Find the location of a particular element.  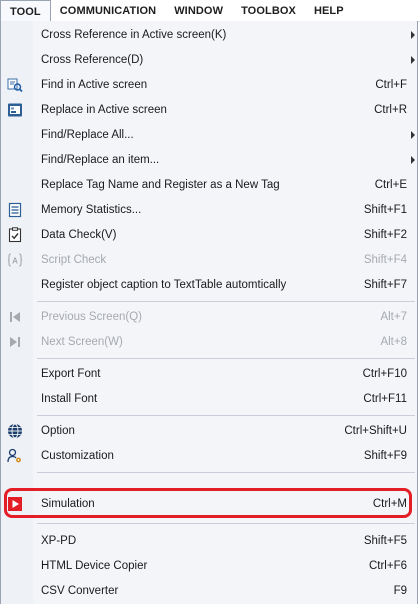

menu-item-shortcut: Shift+F2 is located at coordinates (385, 235).